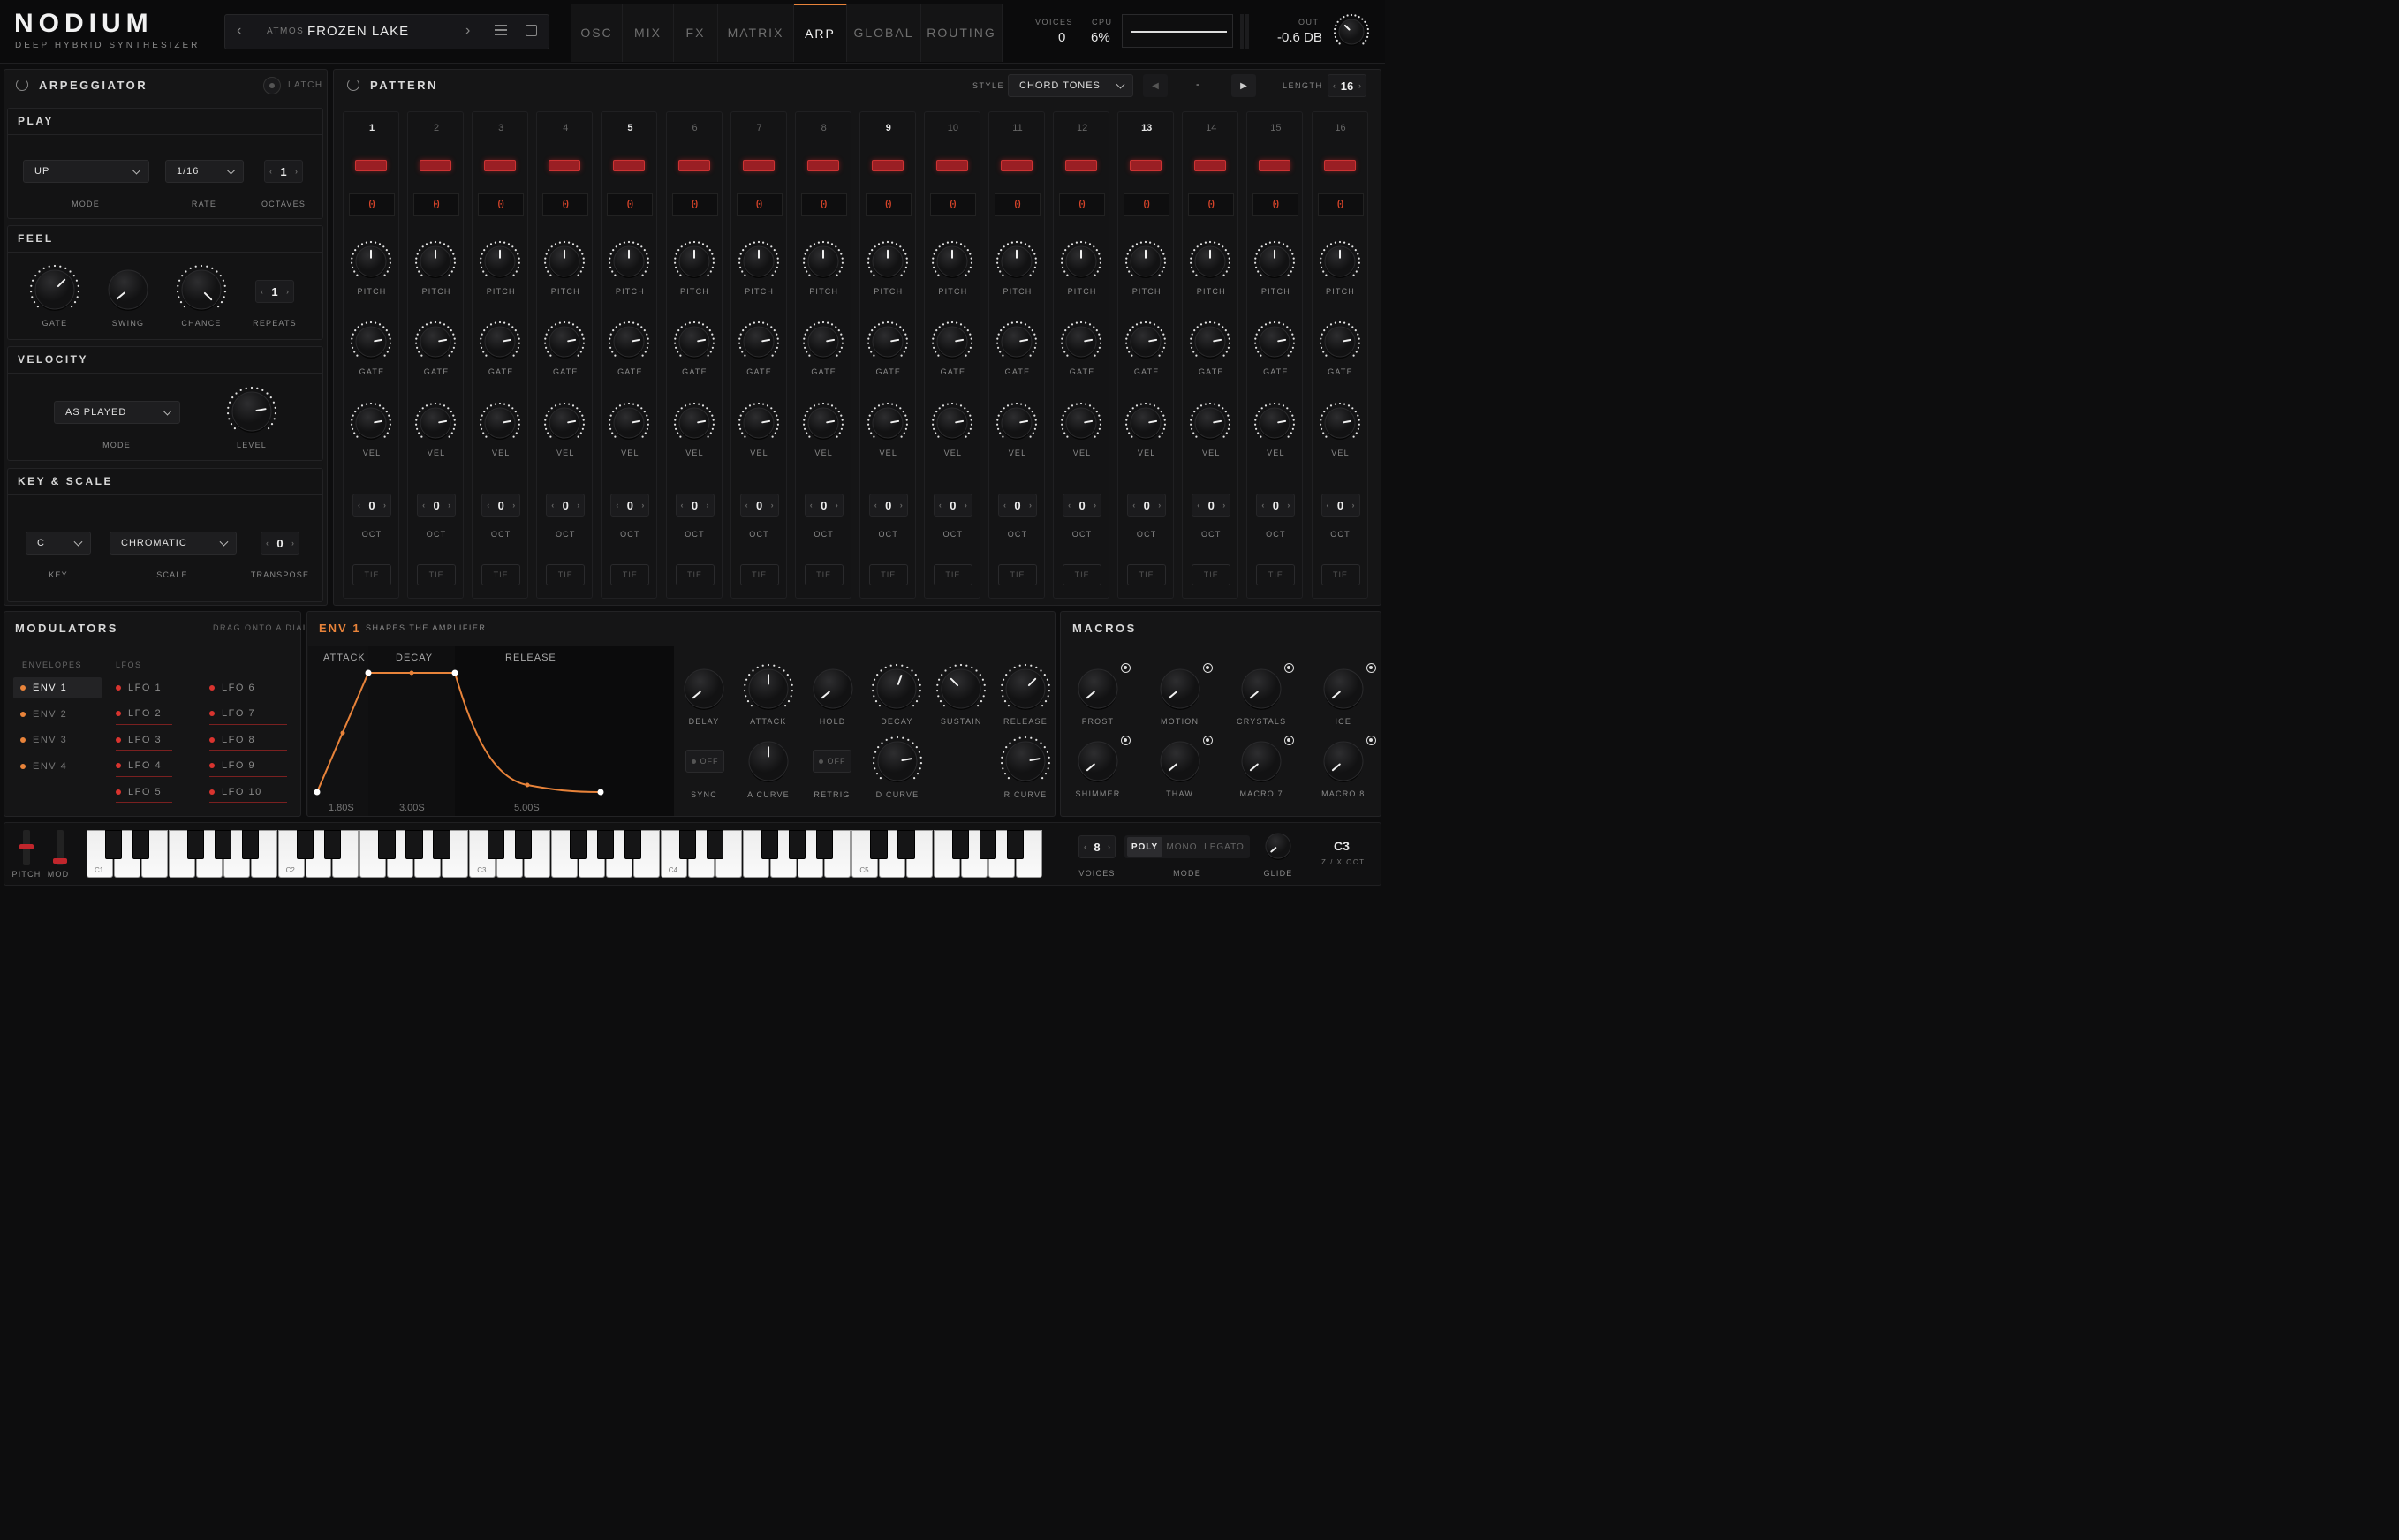 The image size is (2399, 1540). I want to click on glide-knob, so click(1278, 846).